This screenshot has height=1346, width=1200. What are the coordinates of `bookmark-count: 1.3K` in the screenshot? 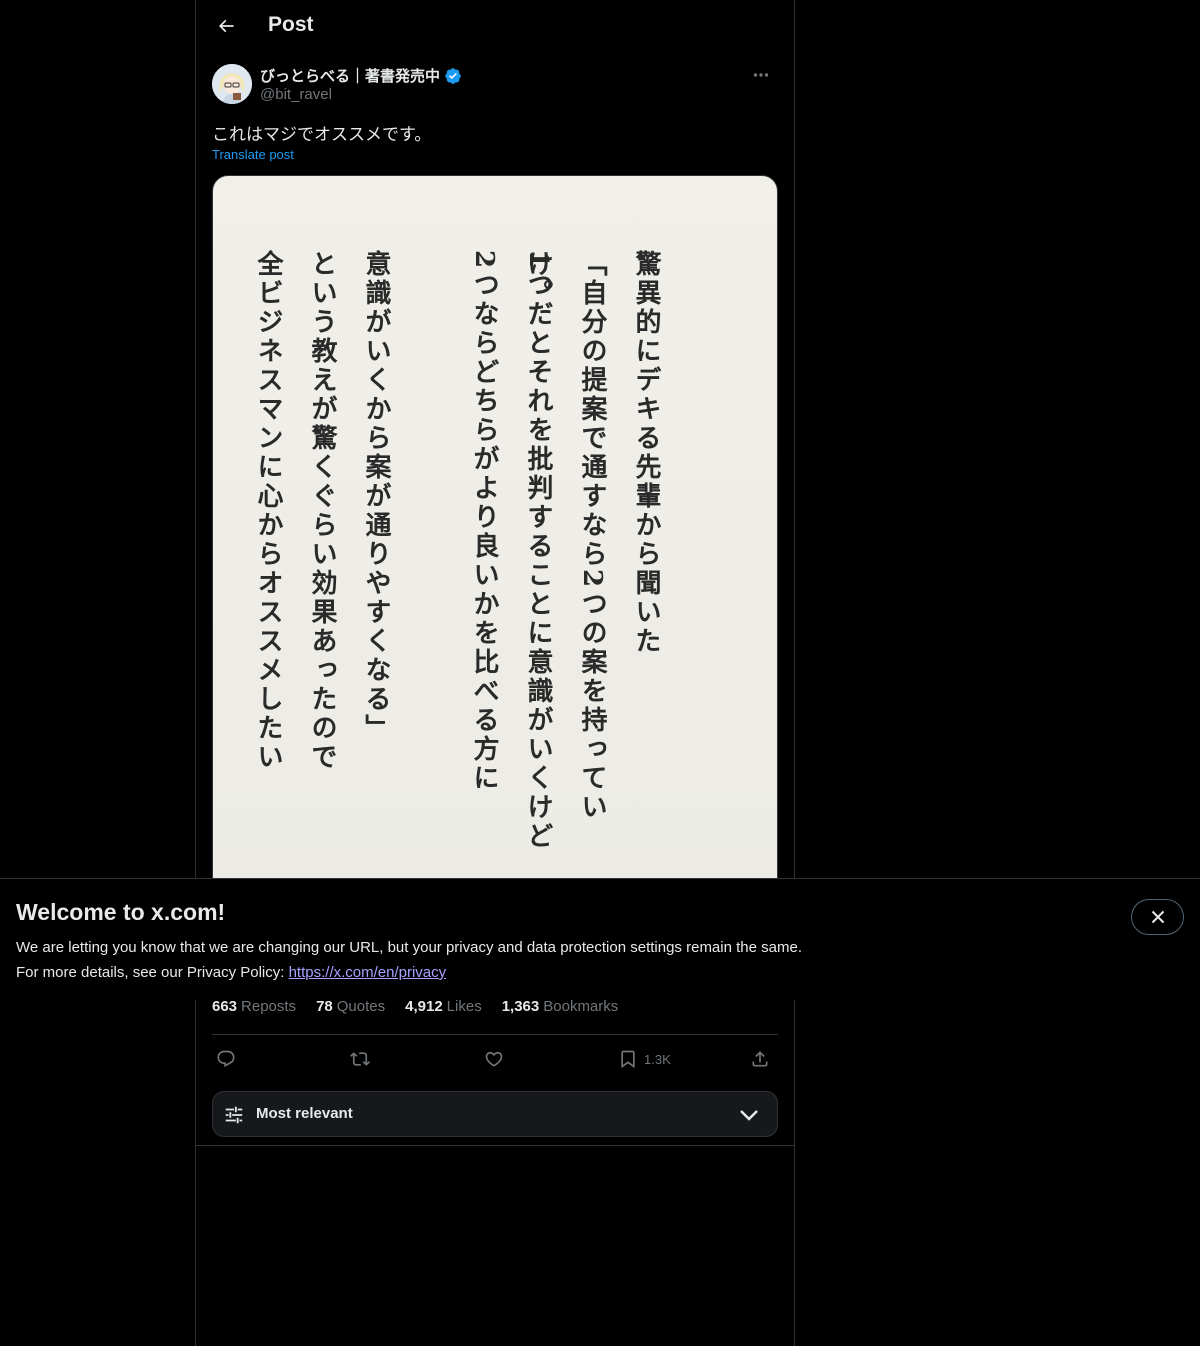 It's located at (657, 1059).